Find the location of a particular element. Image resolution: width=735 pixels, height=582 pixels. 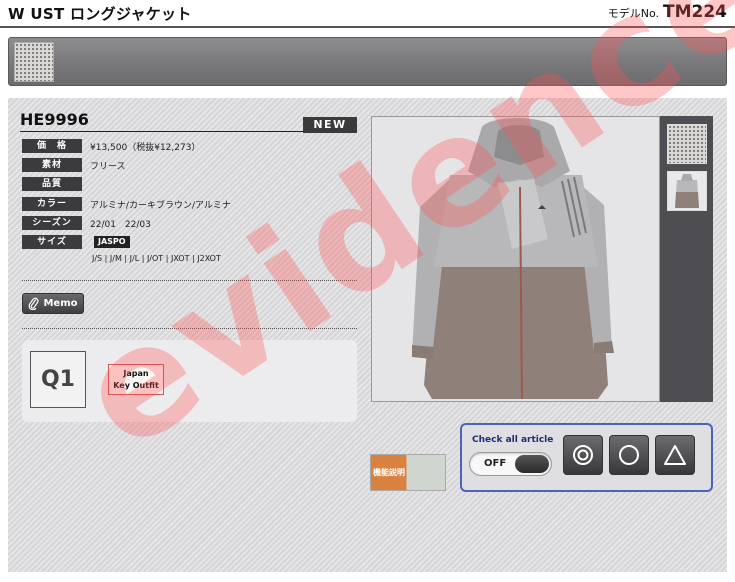

double-circle-button is located at coordinates (583, 455).